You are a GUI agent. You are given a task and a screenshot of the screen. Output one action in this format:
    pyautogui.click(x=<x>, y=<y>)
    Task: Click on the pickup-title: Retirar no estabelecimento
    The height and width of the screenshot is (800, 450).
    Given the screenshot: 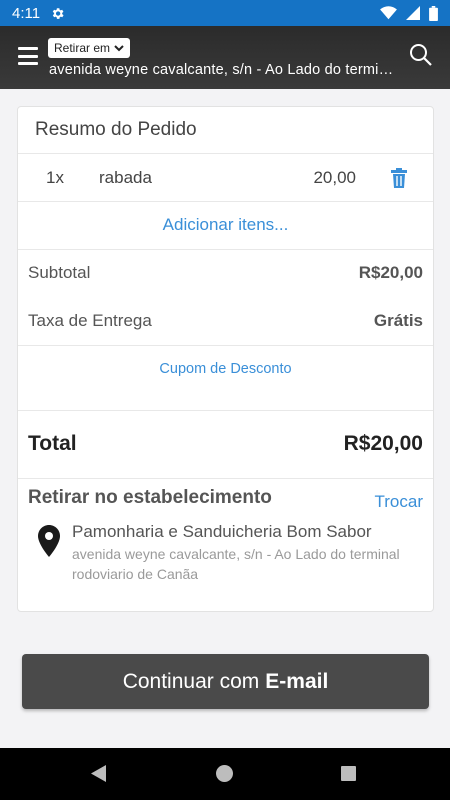 What is the action you would take?
    pyautogui.click(x=150, y=497)
    